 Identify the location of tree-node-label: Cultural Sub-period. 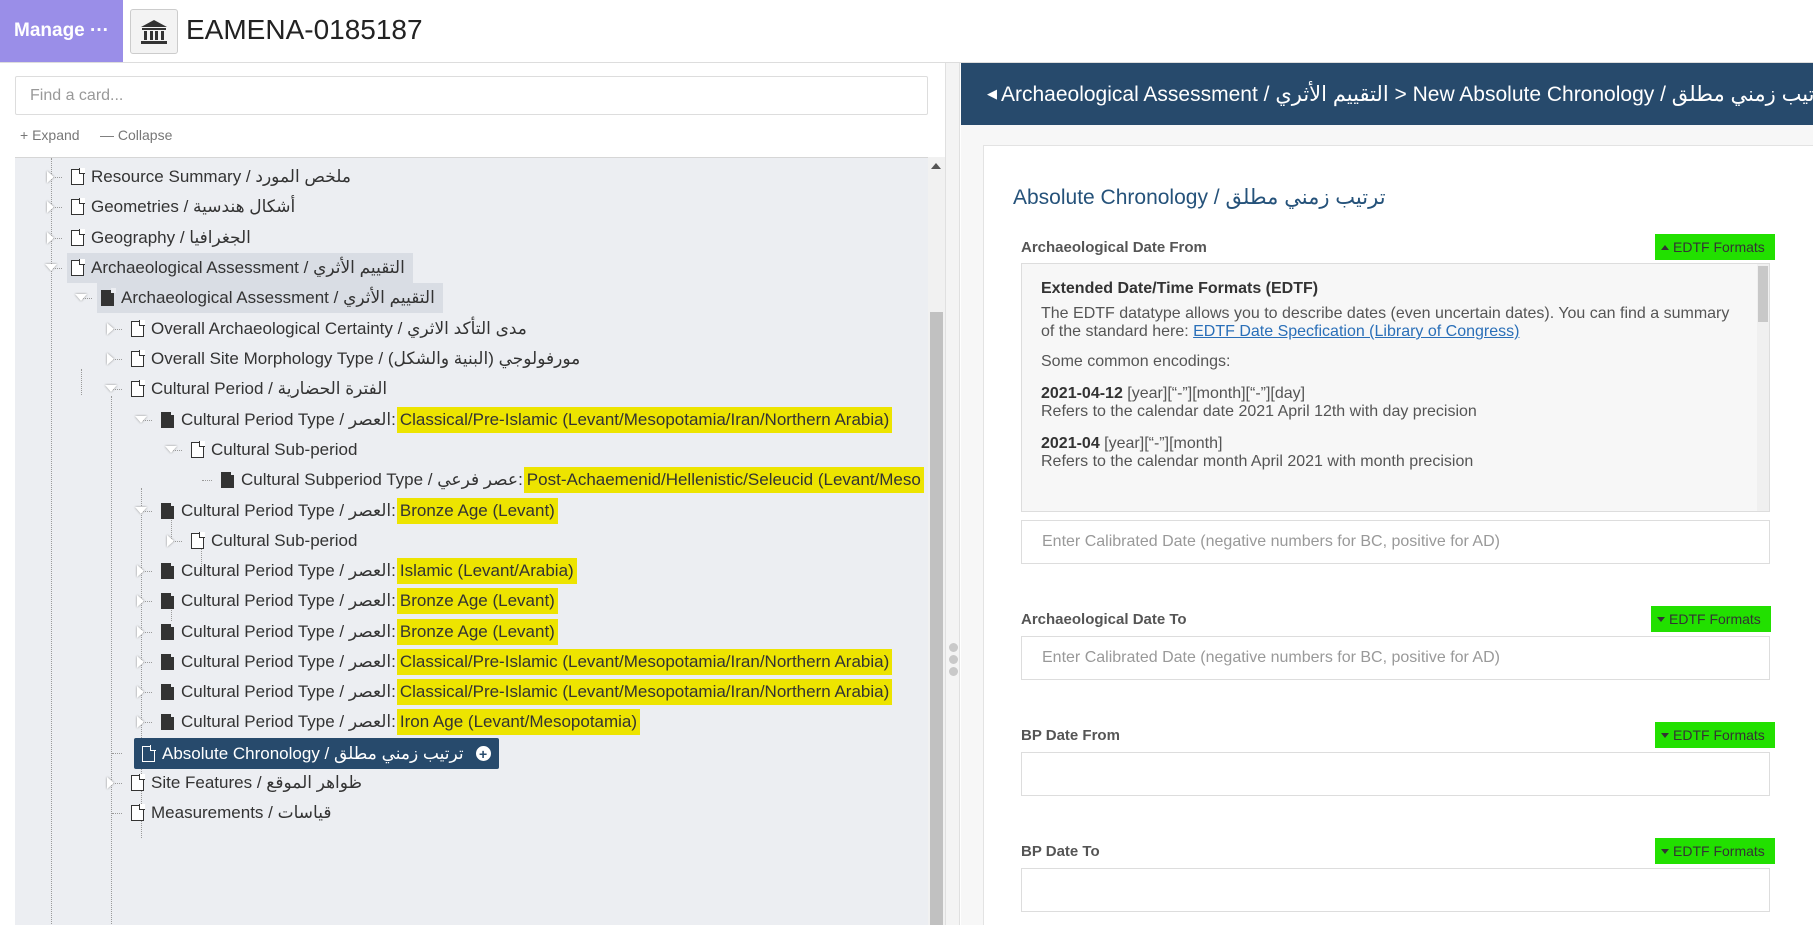
(284, 449).